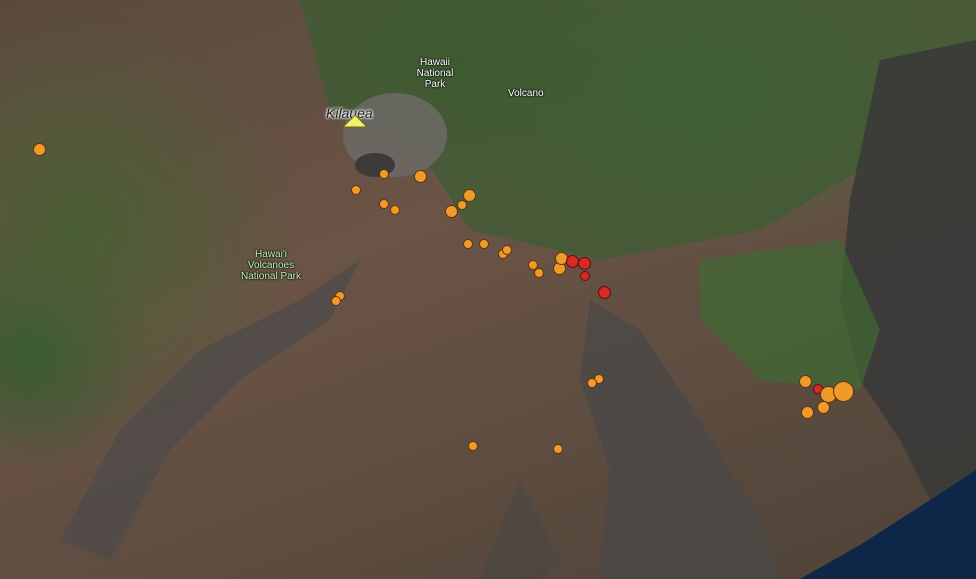  I want to click on volcanoes-national-park-label: Hawai'i Volcanoes National Park, so click(271, 265).